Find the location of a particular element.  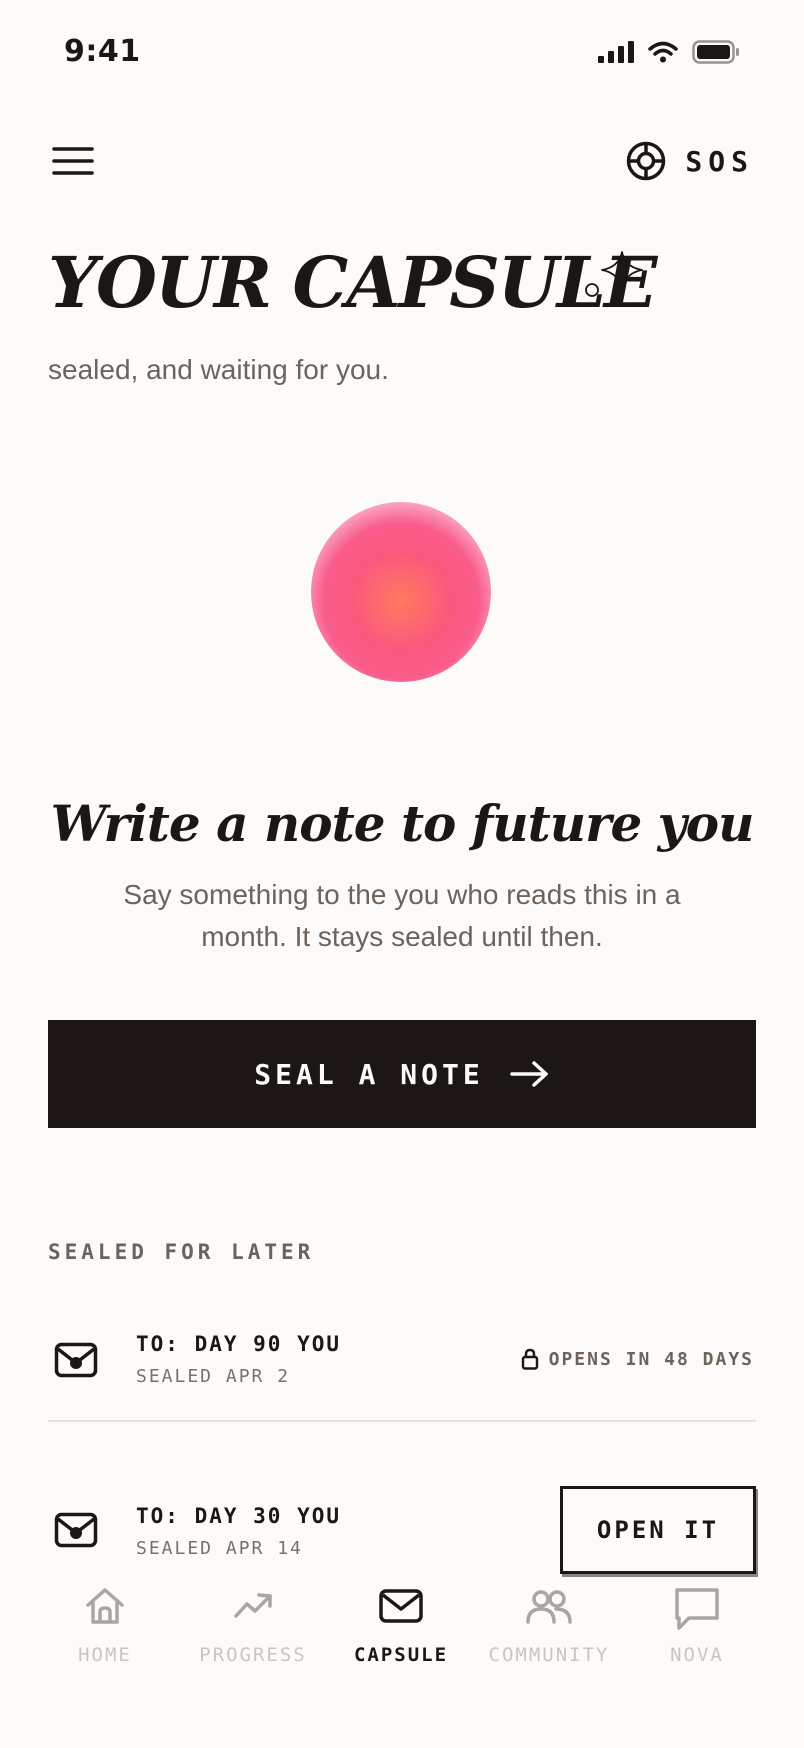

tab-label: HOME is located at coordinates (105, 1655).